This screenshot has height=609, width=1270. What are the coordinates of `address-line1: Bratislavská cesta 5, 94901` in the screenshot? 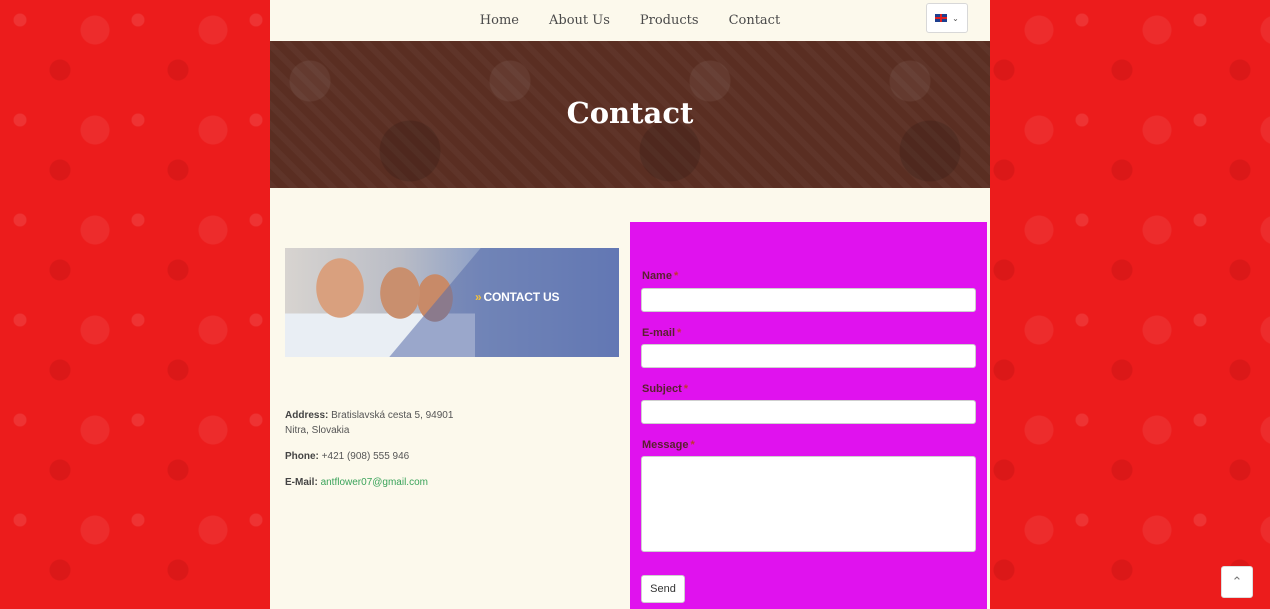 It's located at (392, 415).